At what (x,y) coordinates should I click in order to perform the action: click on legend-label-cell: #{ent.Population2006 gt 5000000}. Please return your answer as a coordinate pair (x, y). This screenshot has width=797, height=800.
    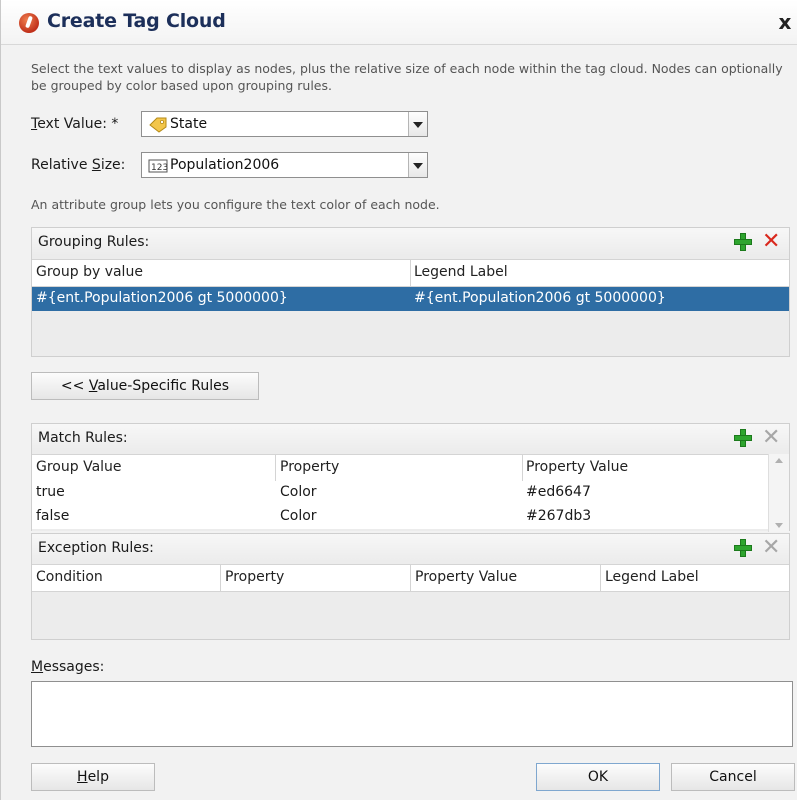
    Looking at the image, I should click on (540, 298).